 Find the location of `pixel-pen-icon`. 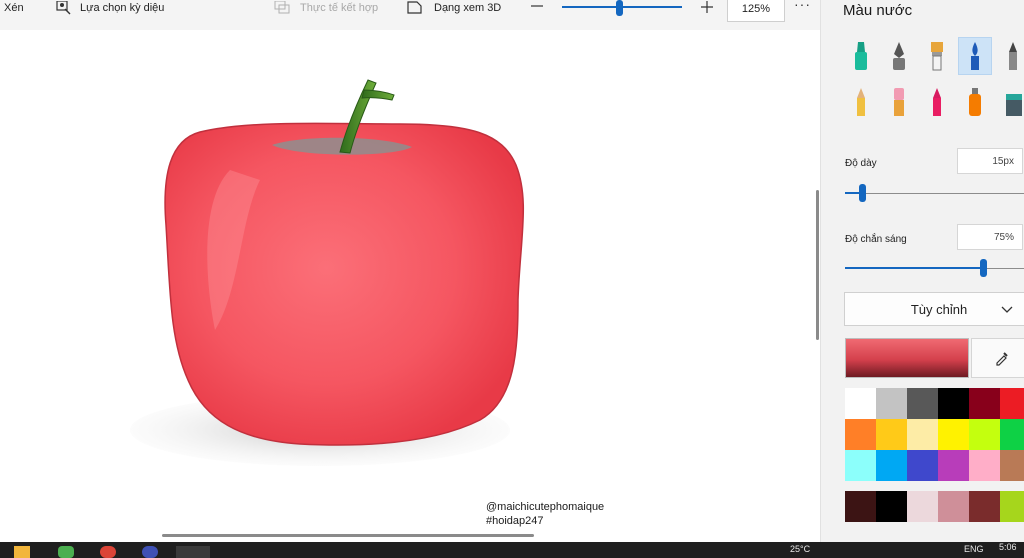

pixel-pen-icon is located at coordinates (1013, 56).